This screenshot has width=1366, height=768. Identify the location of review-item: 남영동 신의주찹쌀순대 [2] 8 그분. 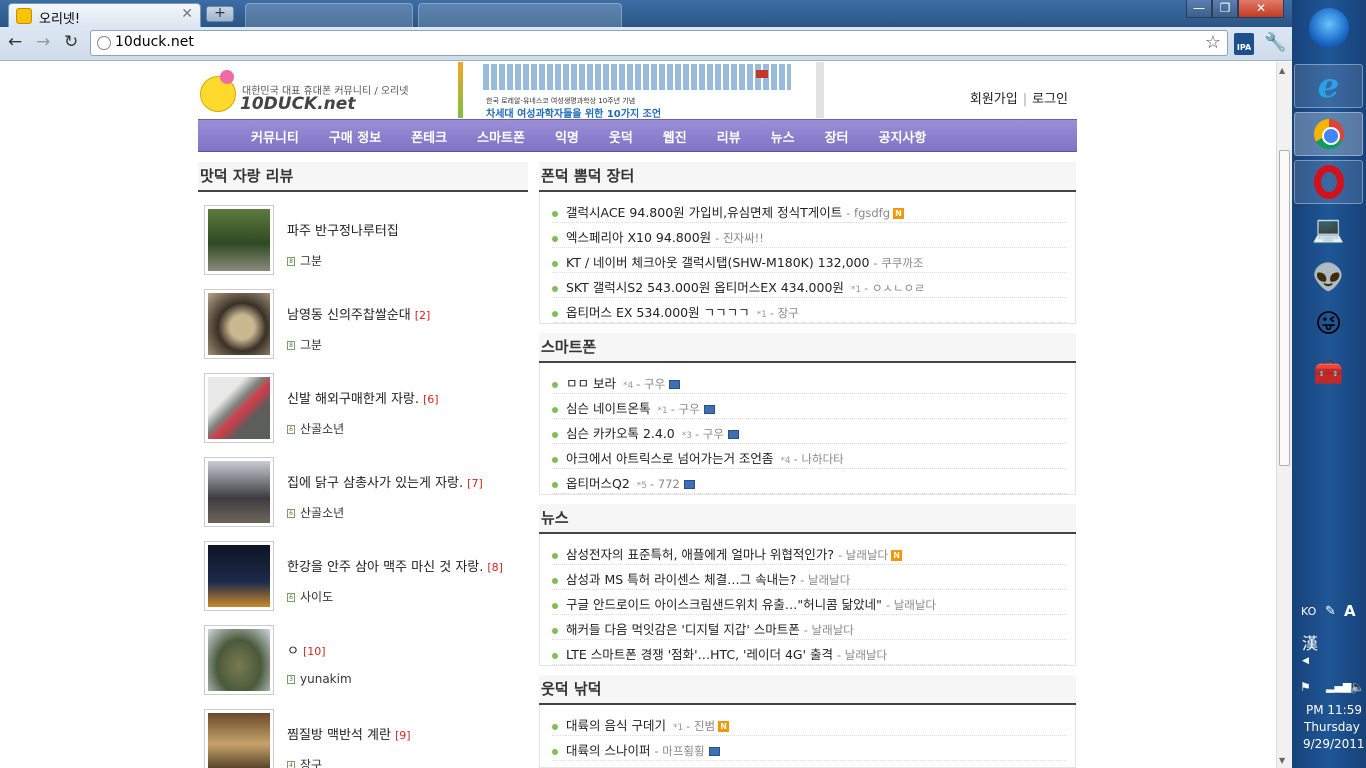
(363, 328).